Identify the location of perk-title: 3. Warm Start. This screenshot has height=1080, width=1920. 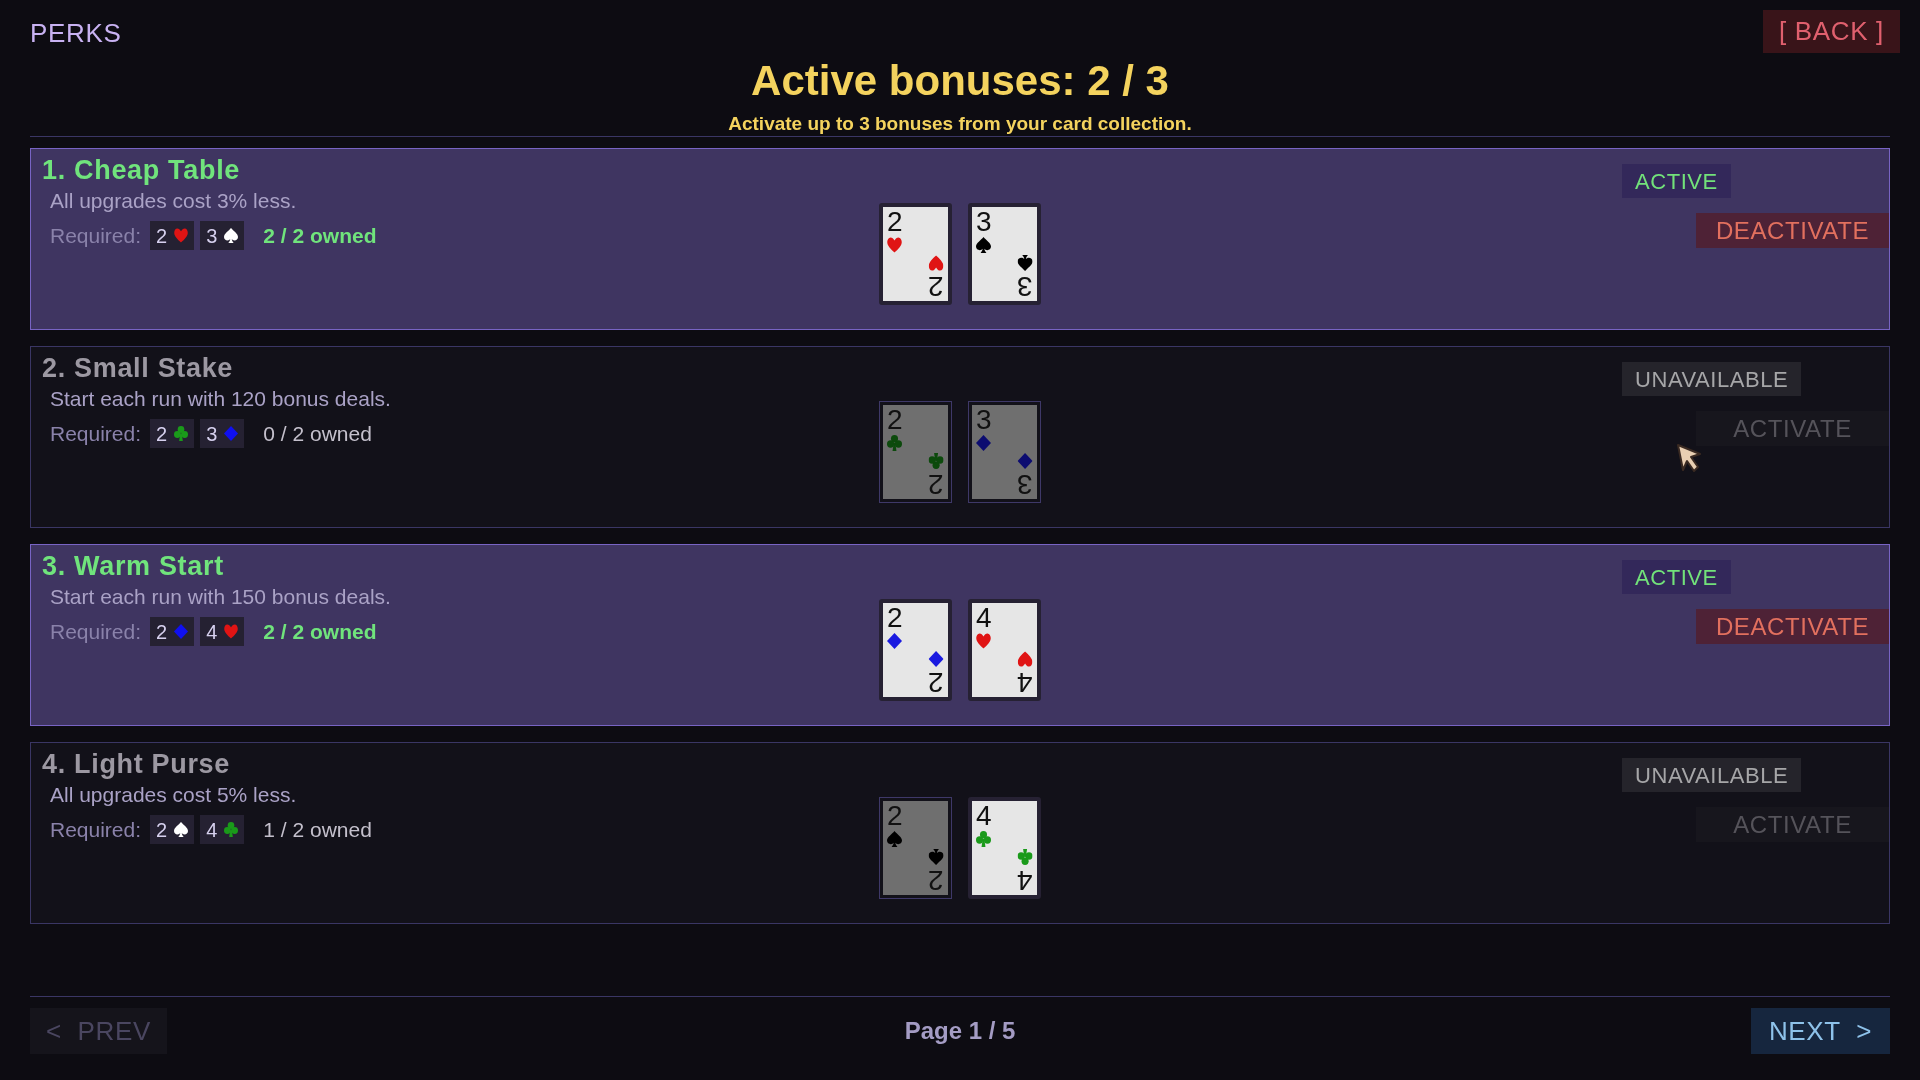
(133, 566).